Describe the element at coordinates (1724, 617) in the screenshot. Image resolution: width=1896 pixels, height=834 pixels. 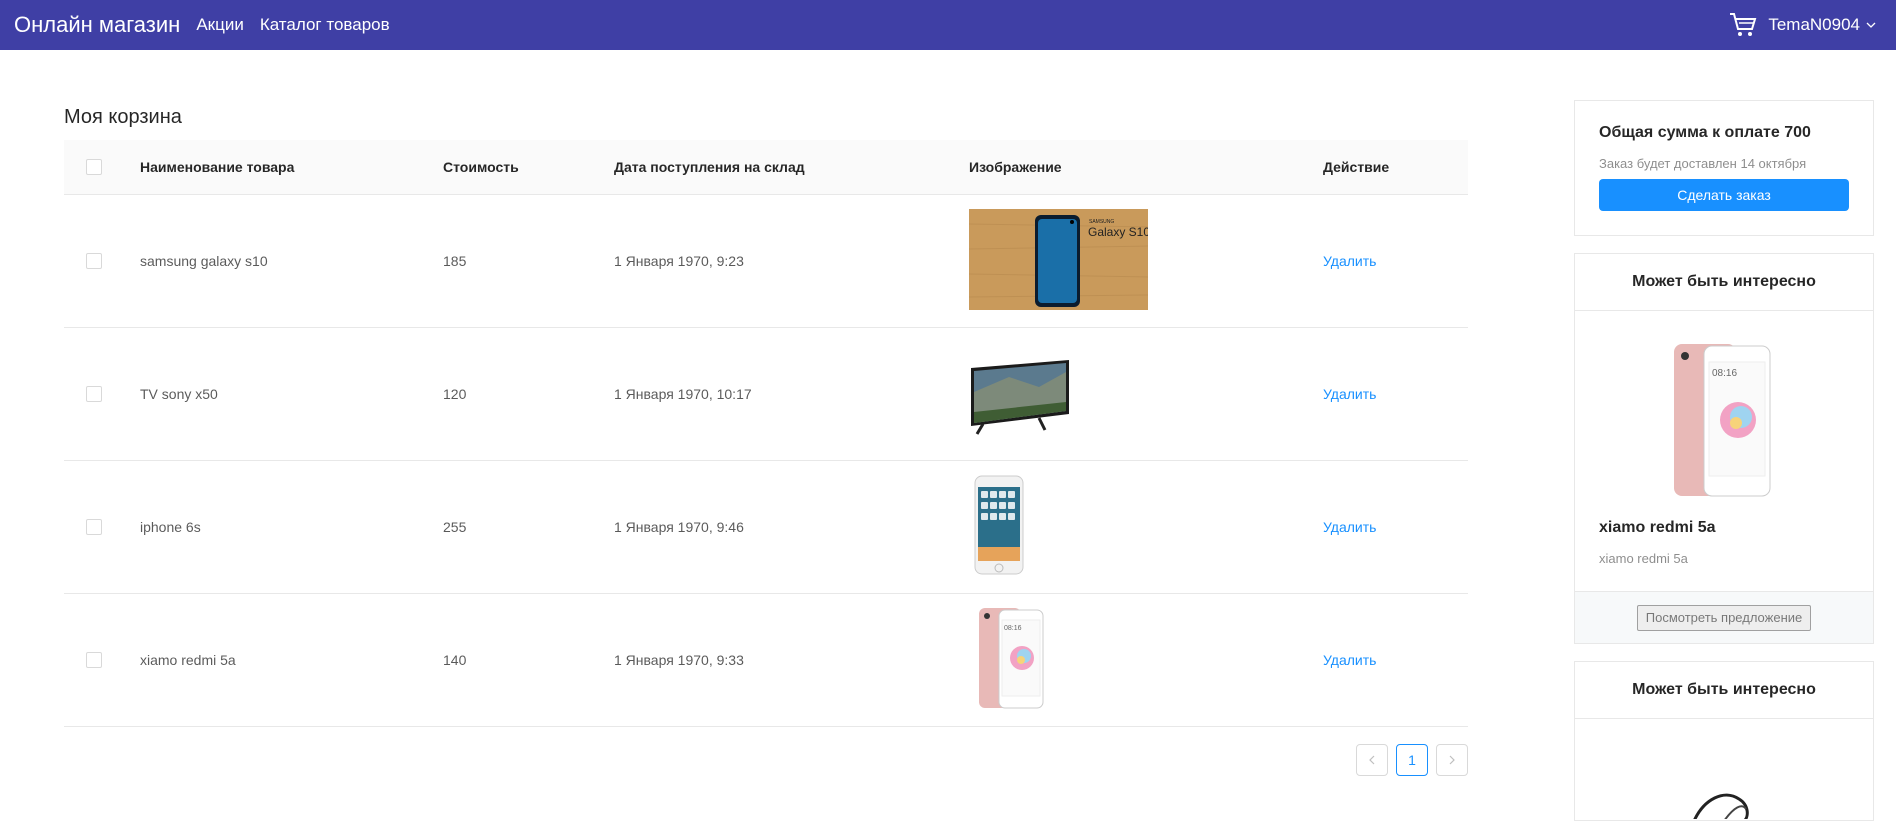
I see `view-offer-button: Посмотреть предложение` at that location.